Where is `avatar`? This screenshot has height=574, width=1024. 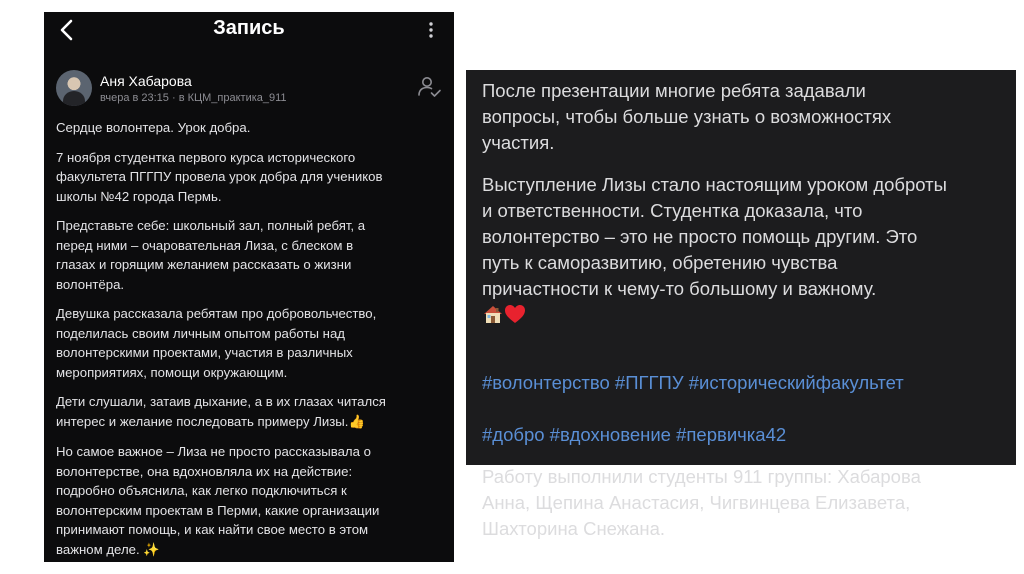
avatar is located at coordinates (74, 88).